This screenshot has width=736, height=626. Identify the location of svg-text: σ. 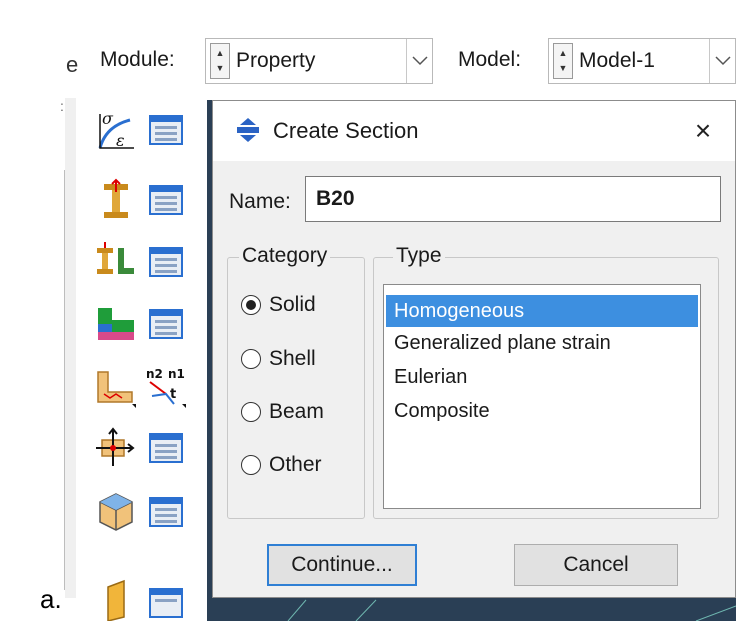
(108, 118).